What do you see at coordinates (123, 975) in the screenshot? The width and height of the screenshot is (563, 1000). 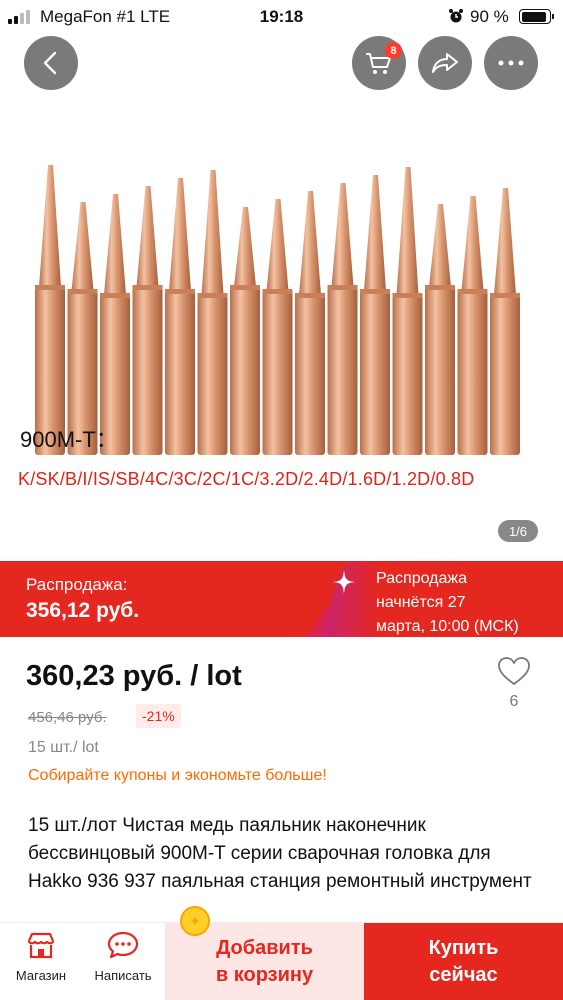 I see `chat-label: Написать` at bounding box center [123, 975].